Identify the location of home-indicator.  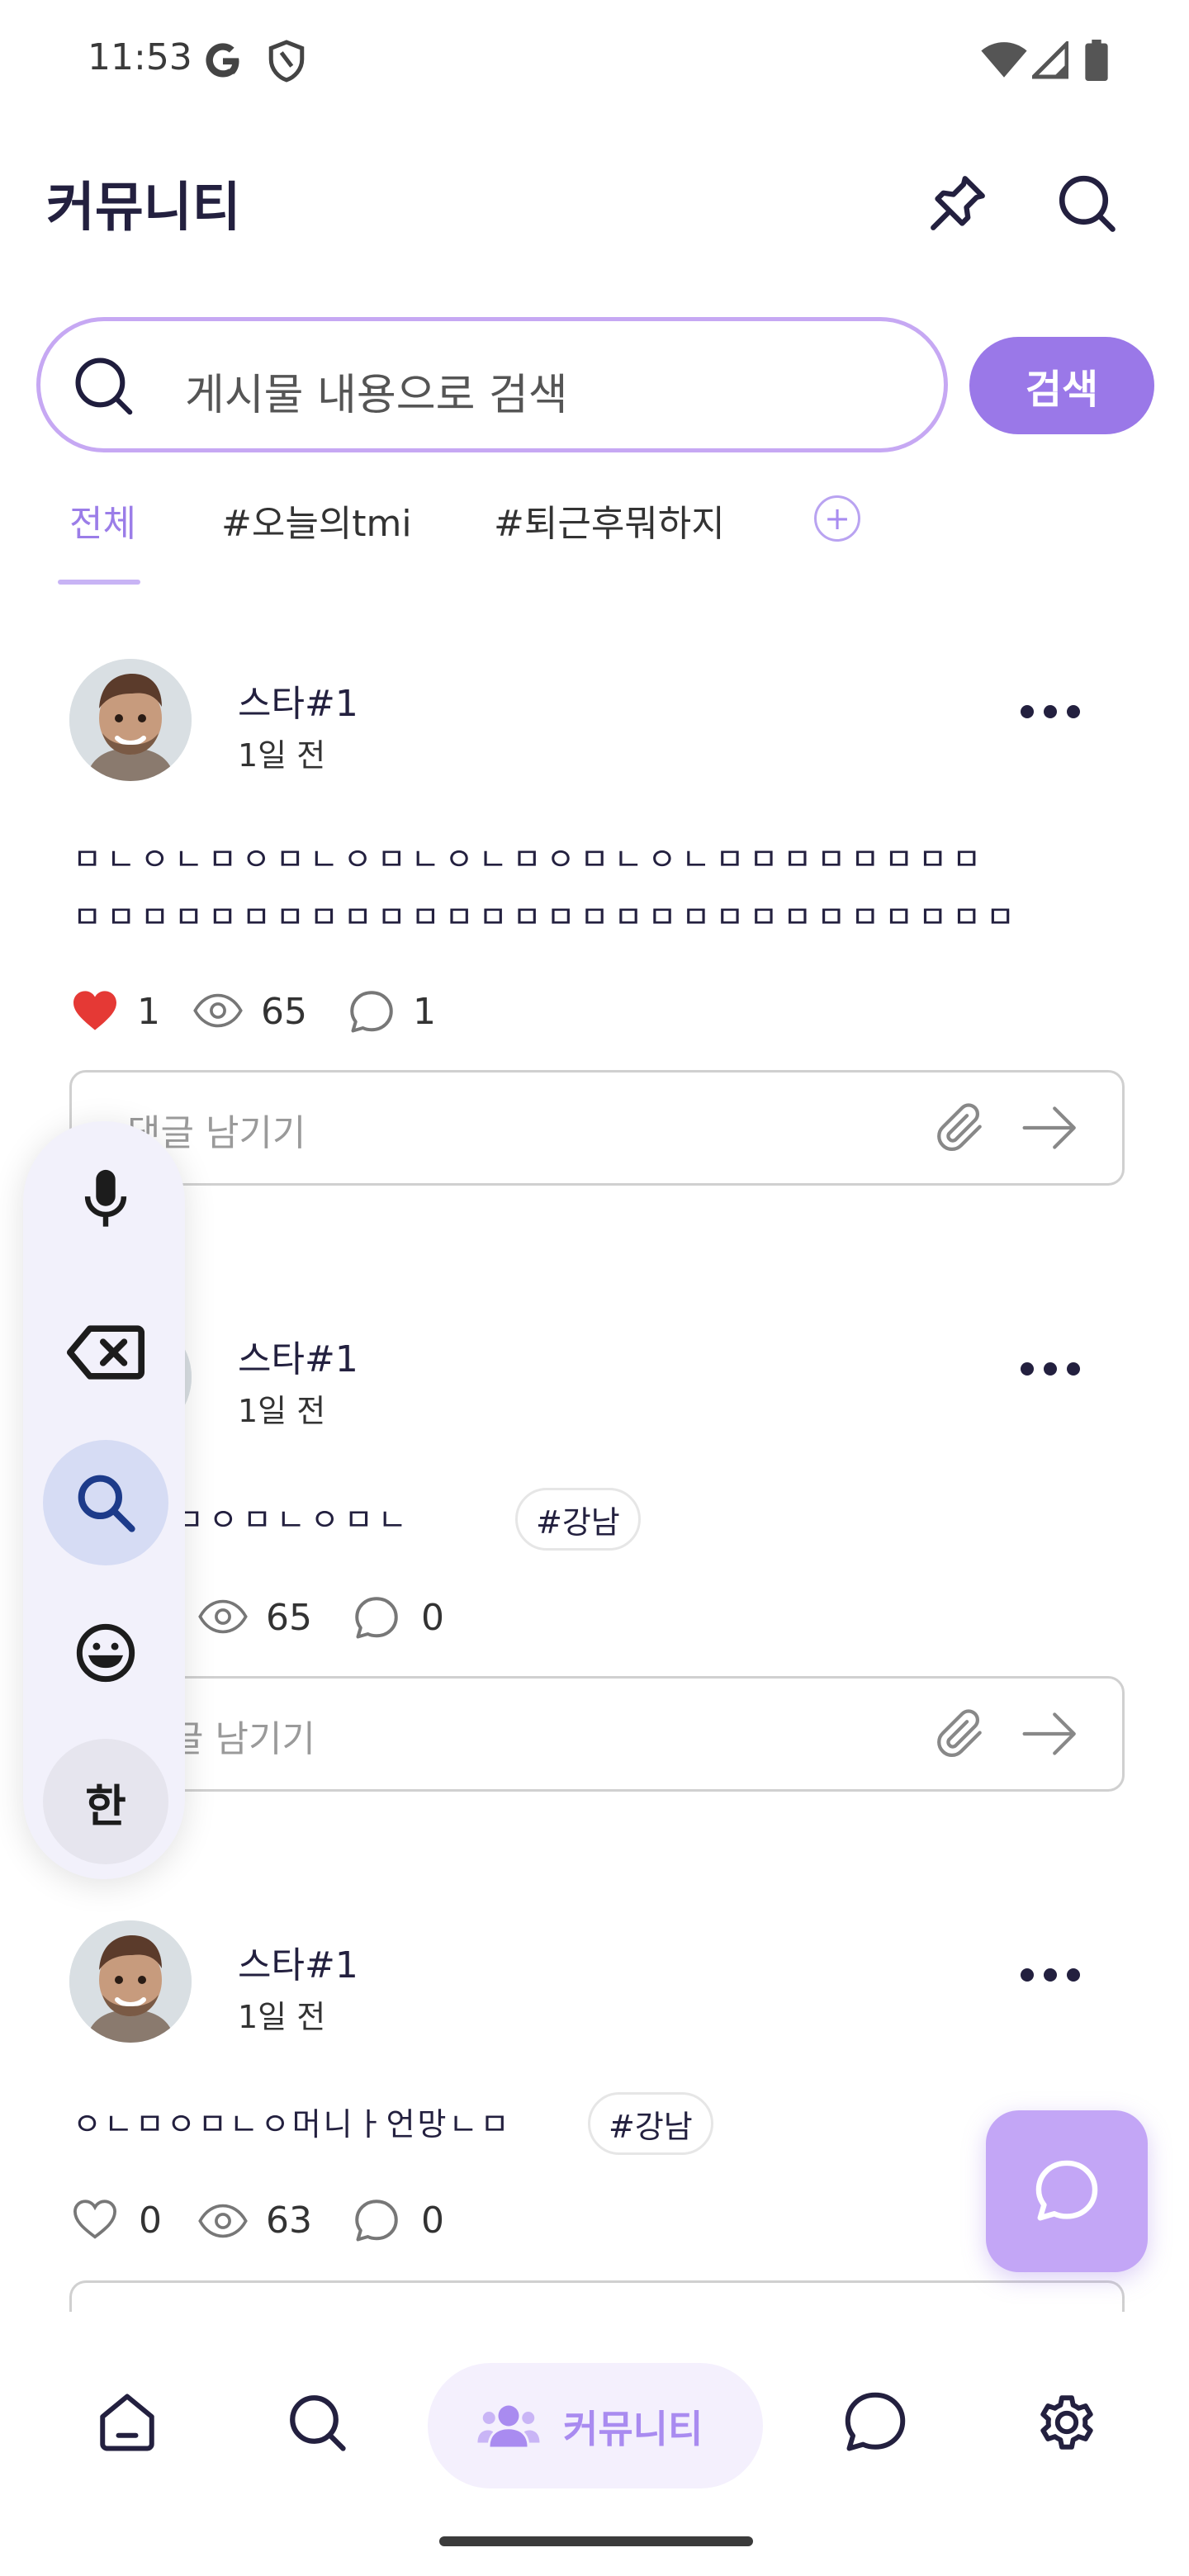
(596, 2541).